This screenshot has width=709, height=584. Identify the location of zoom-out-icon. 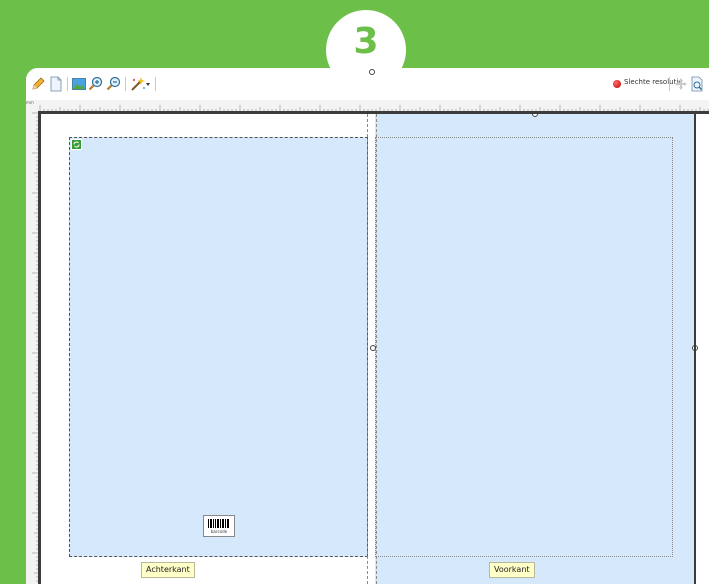
(114, 84).